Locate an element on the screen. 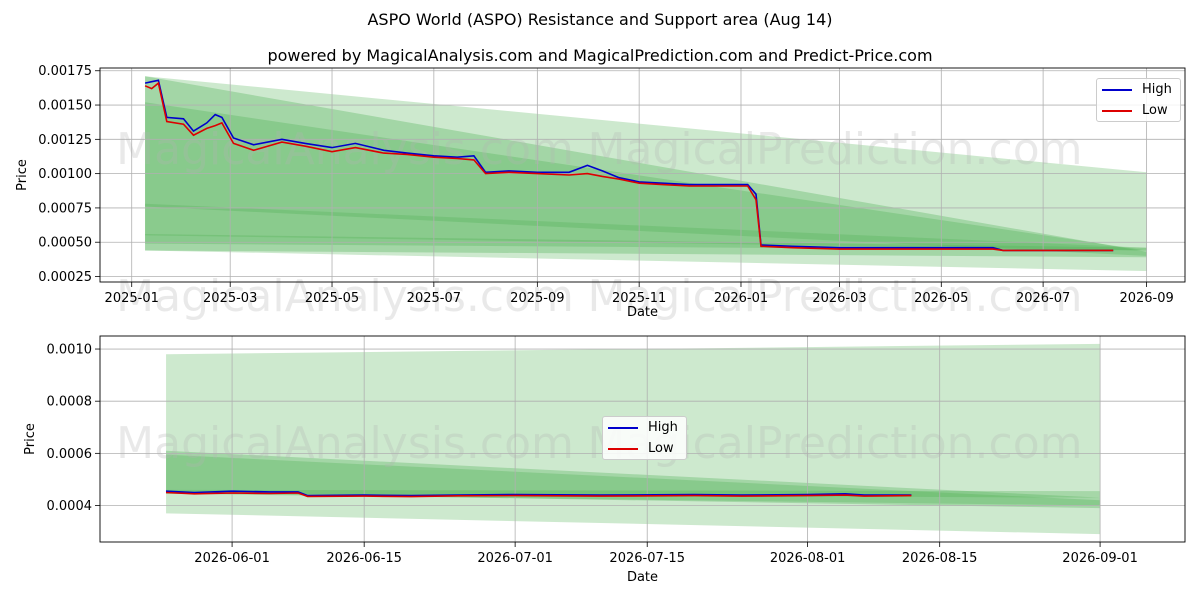  x-tick-label: 2026-06-15 is located at coordinates (364, 558).